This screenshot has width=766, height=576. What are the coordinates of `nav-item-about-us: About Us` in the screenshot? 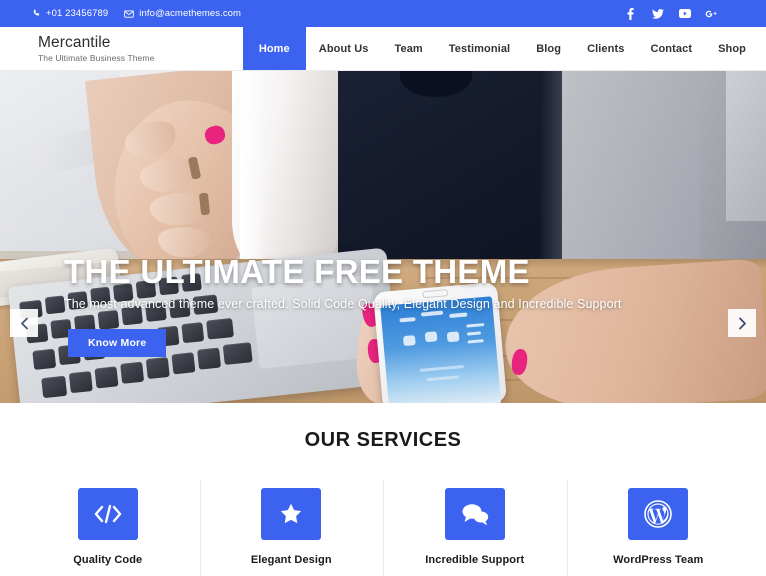 It's located at (344, 48).